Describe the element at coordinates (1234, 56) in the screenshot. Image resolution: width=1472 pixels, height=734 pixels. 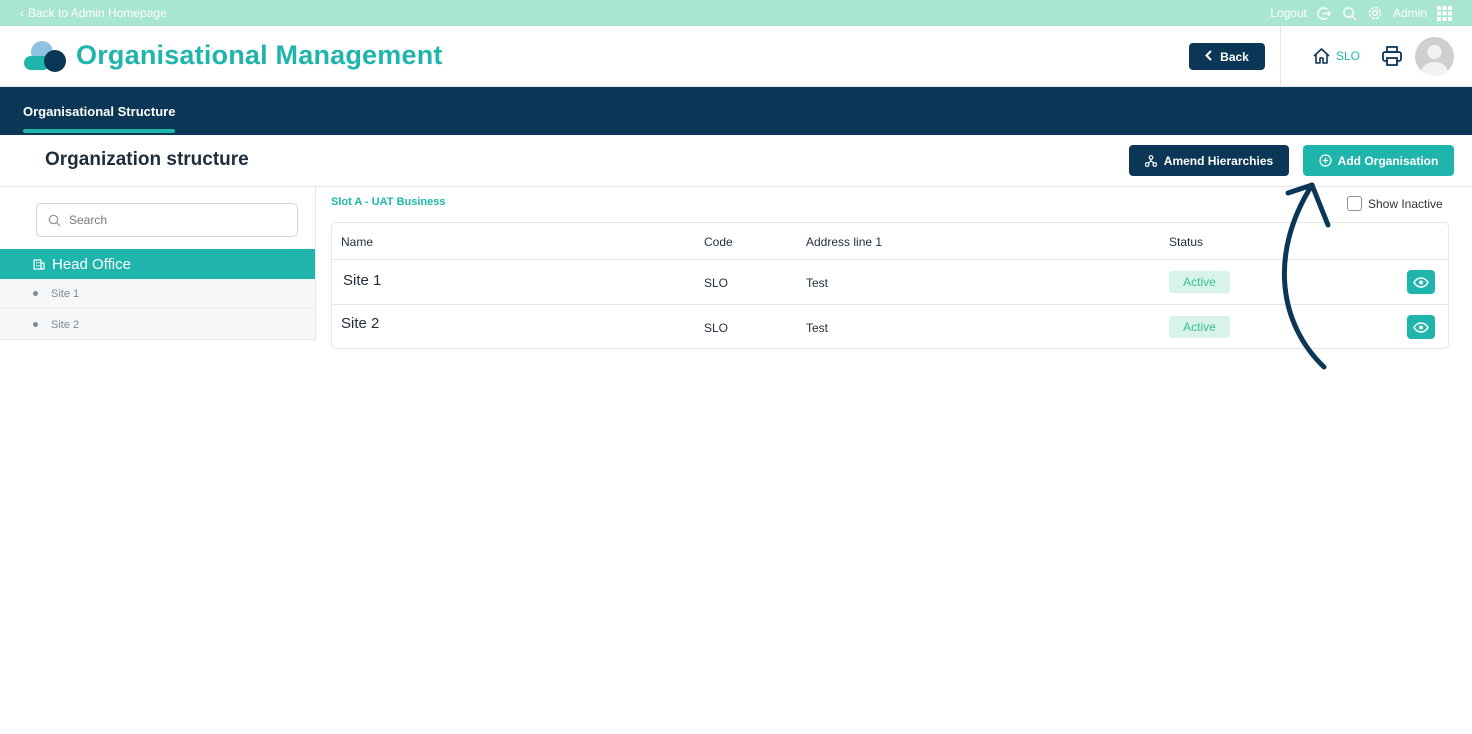
I see `back-button-label: Back` at that location.